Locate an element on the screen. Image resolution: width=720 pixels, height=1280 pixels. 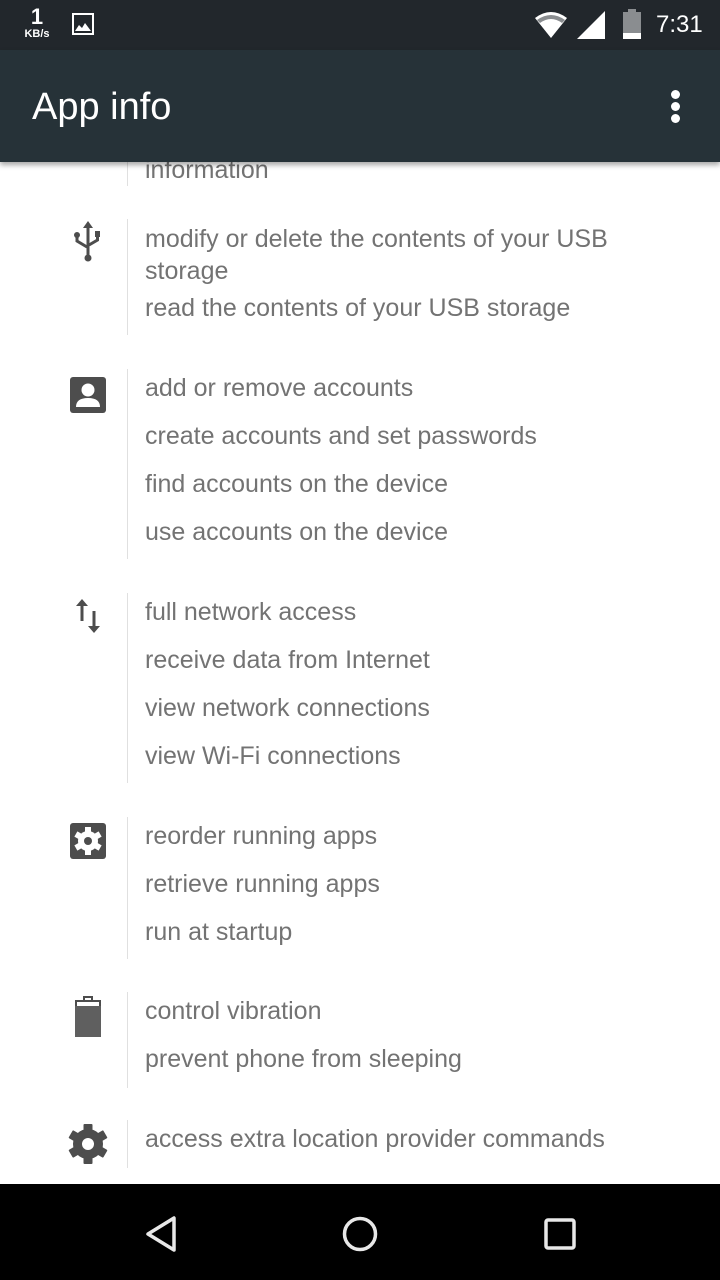
permission-item: read the contents of your USB storage is located at coordinates (415, 308).